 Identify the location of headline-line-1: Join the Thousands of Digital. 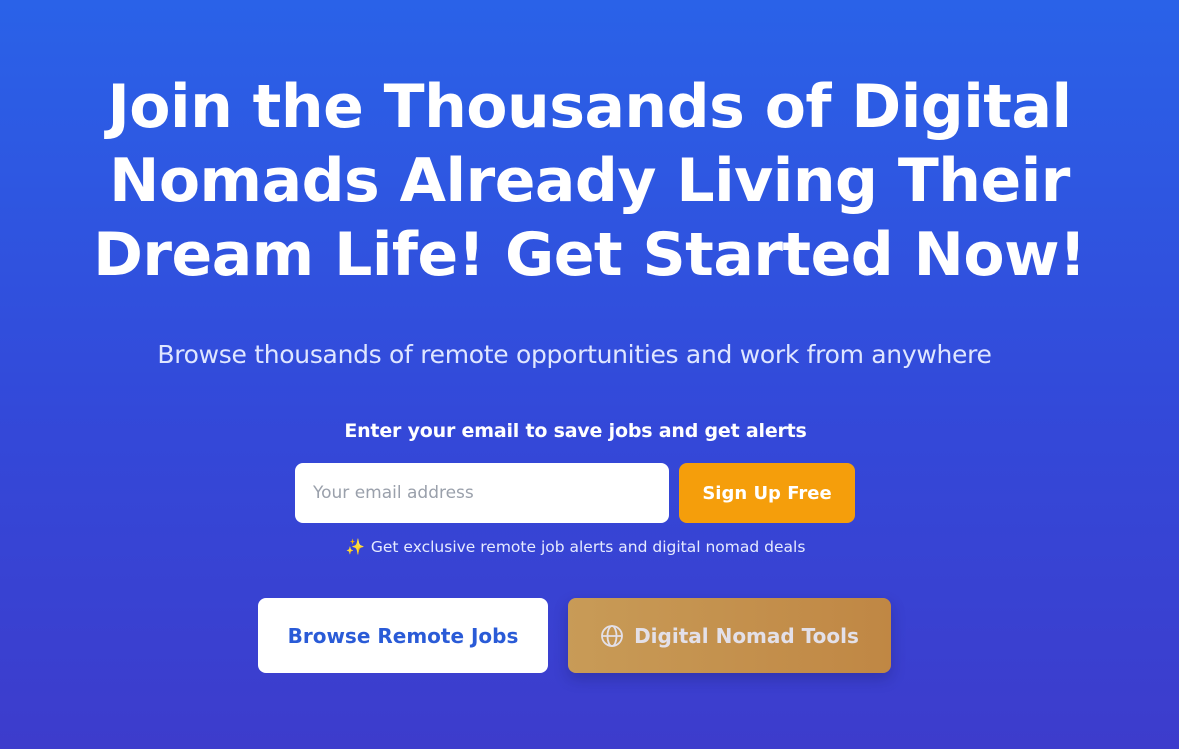
(589, 107).